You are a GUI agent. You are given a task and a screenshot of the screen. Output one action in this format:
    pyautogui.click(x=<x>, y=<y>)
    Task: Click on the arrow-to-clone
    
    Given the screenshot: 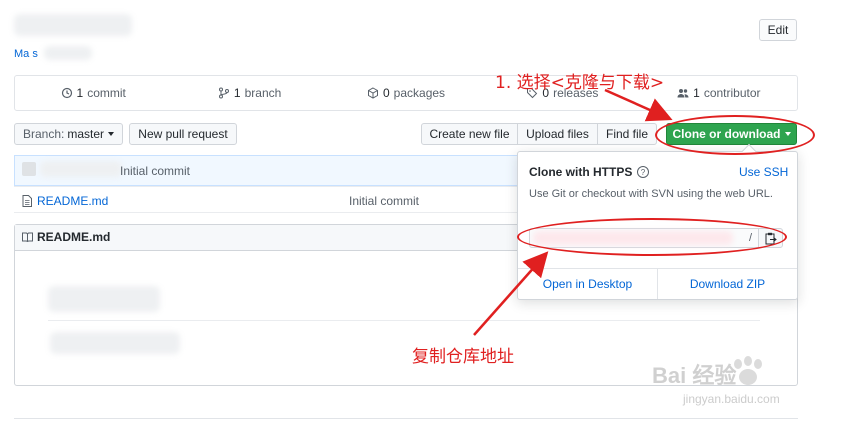 What is the action you would take?
    pyautogui.click(x=638, y=105)
    